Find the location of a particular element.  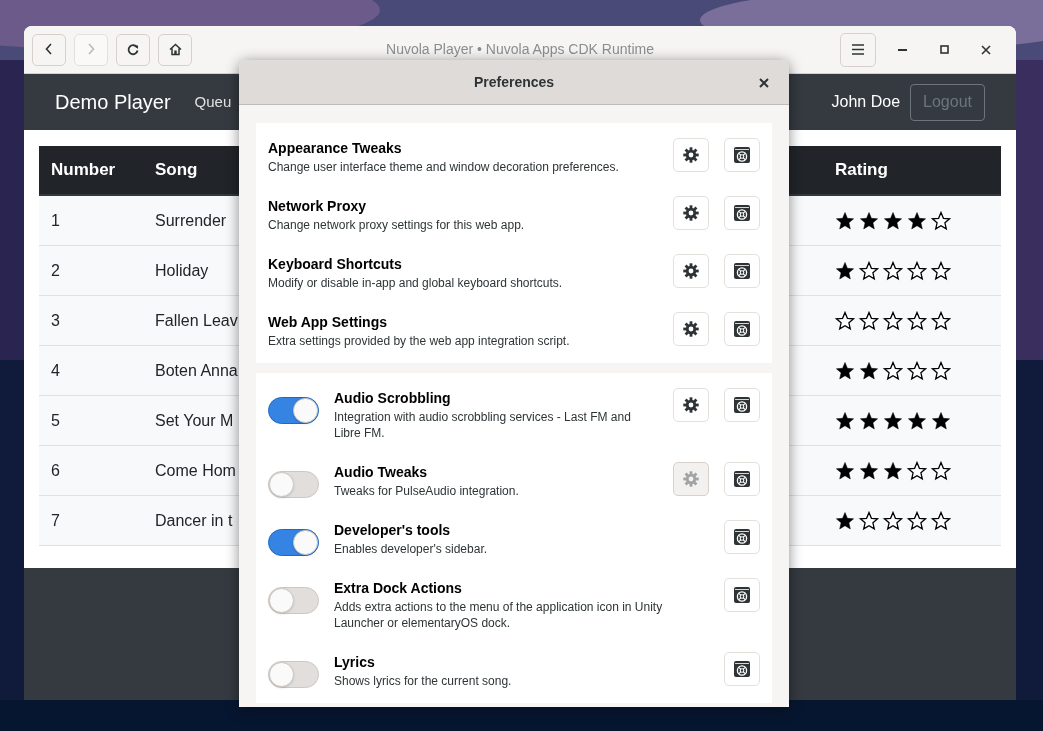

preference-description: Shows lyrics for the current song. is located at coordinates (423, 681).